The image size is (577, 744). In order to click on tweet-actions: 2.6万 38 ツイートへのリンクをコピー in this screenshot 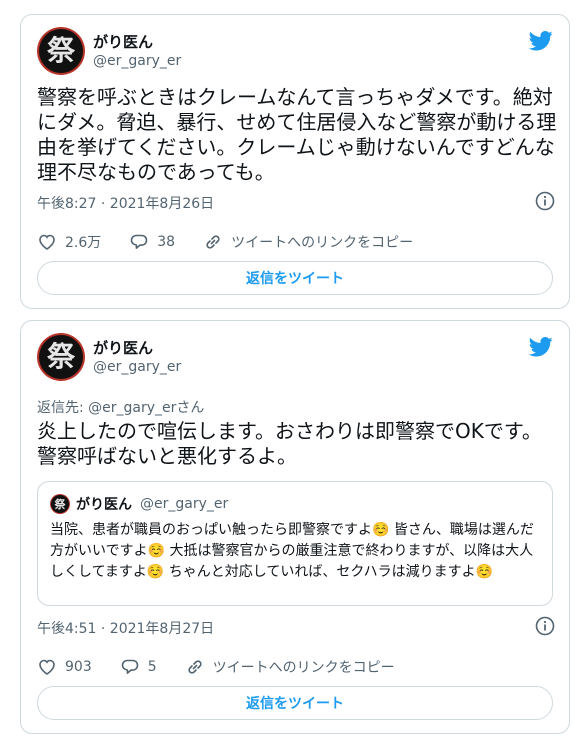, I will do `click(239, 242)`.